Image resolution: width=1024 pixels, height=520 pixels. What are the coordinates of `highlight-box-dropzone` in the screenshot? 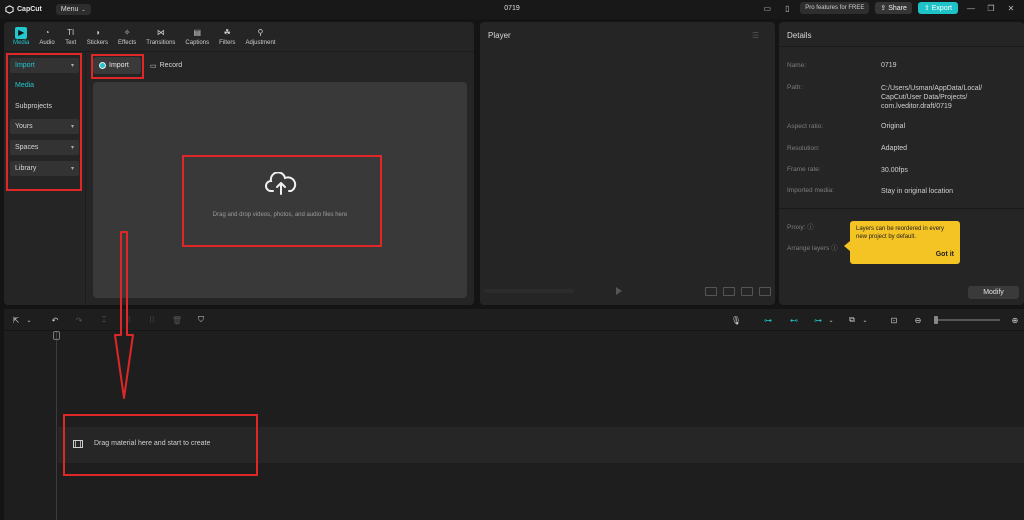 It's located at (282, 201).